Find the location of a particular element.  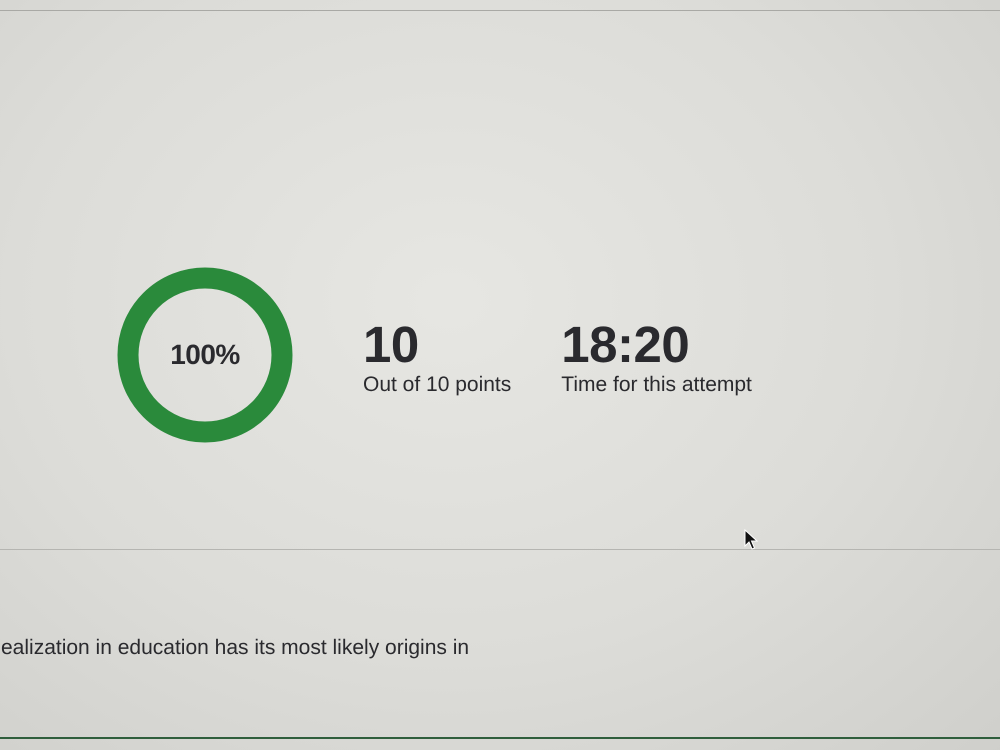

time-value: 18:20 is located at coordinates (625, 345).